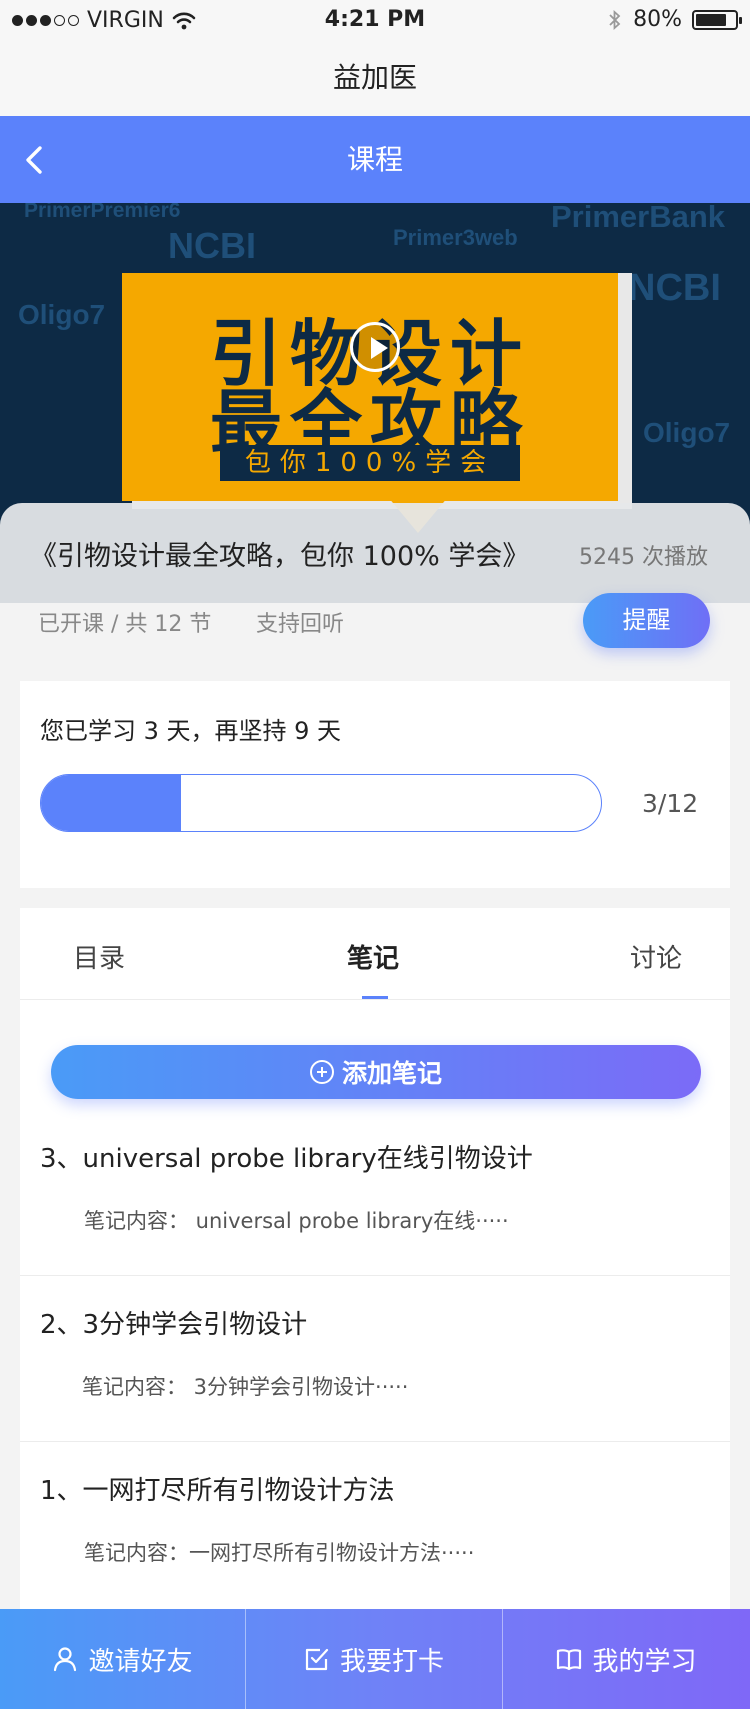  I want to click on list-item: 1、一网打尽所有引物设计方法 笔记内容：一网打尽所有引物设计方法·····, so click(375, 1525).